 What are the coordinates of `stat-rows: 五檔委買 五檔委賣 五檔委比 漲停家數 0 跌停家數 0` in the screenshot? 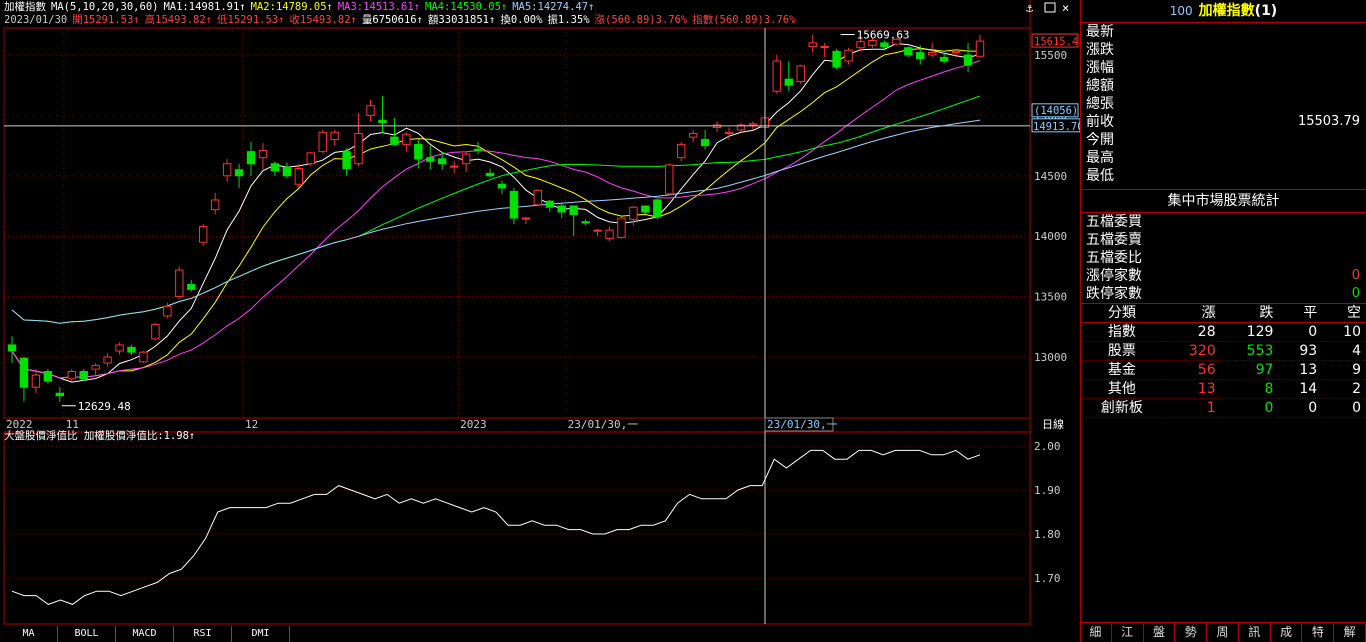 It's located at (1223, 258).